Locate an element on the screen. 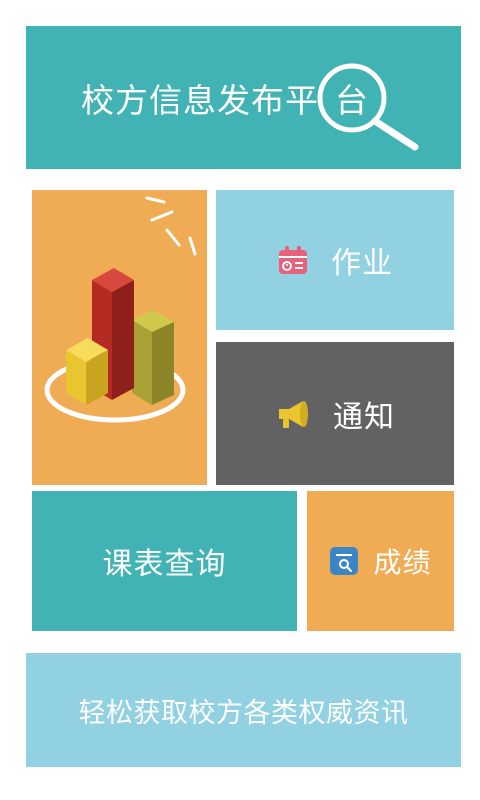 Image resolution: width=480 pixels, height=800 pixels. notice-tile: 通知 is located at coordinates (335, 413).